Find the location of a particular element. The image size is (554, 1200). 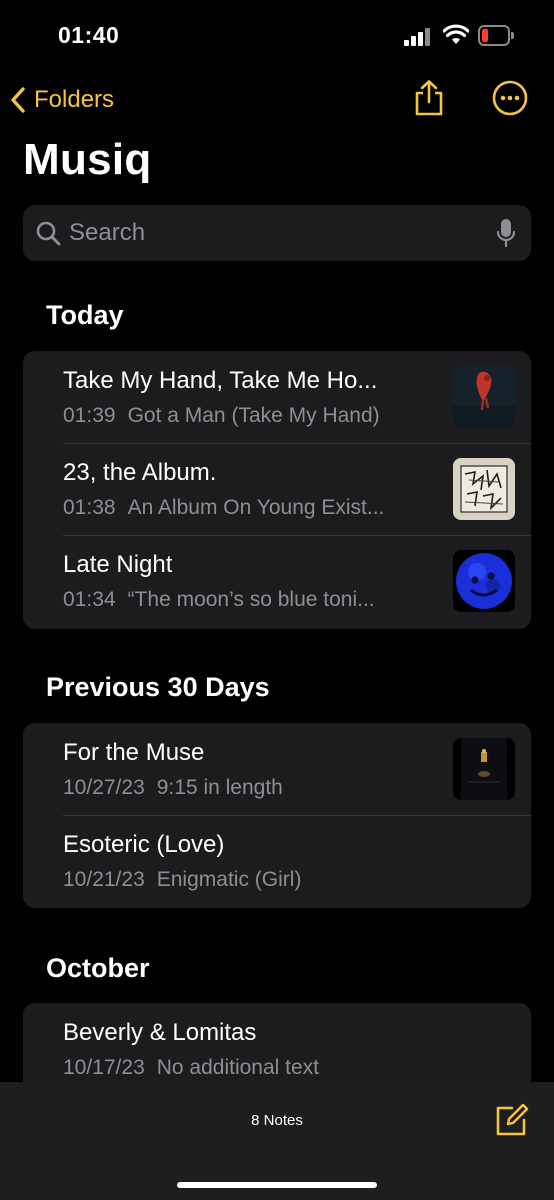

note-title: Esoteric (Love) is located at coordinates (144, 844).